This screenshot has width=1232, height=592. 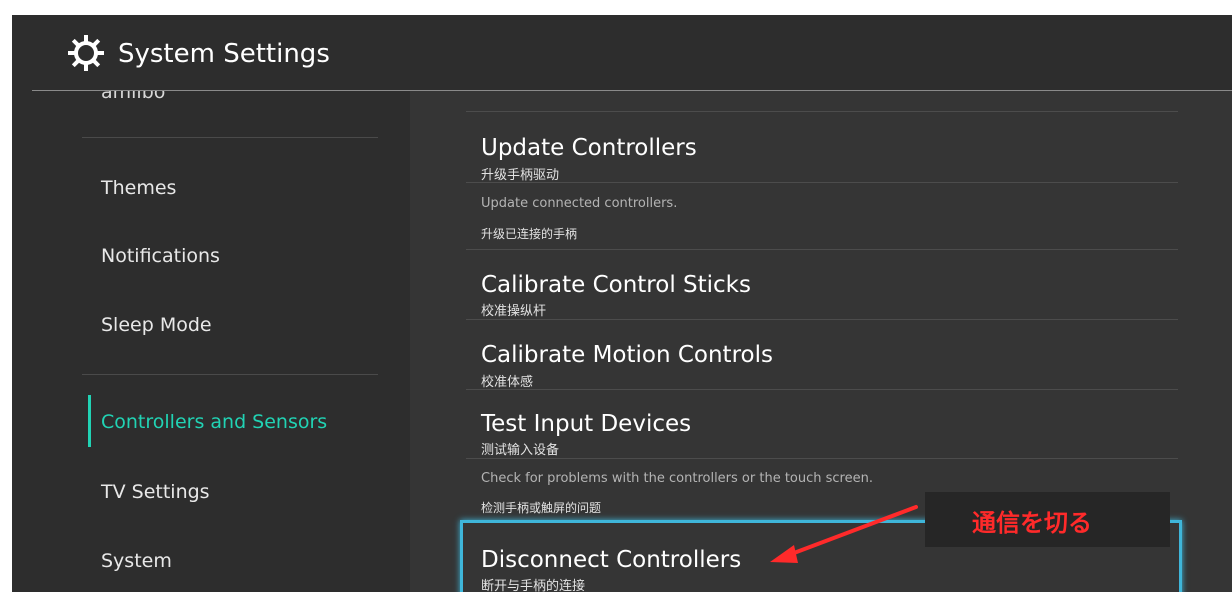 What do you see at coordinates (214, 422) in the screenshot?
I see `sidebar-item-controllers-and-sensors: Controllers and Sensors` at bounding box center [214, 422].